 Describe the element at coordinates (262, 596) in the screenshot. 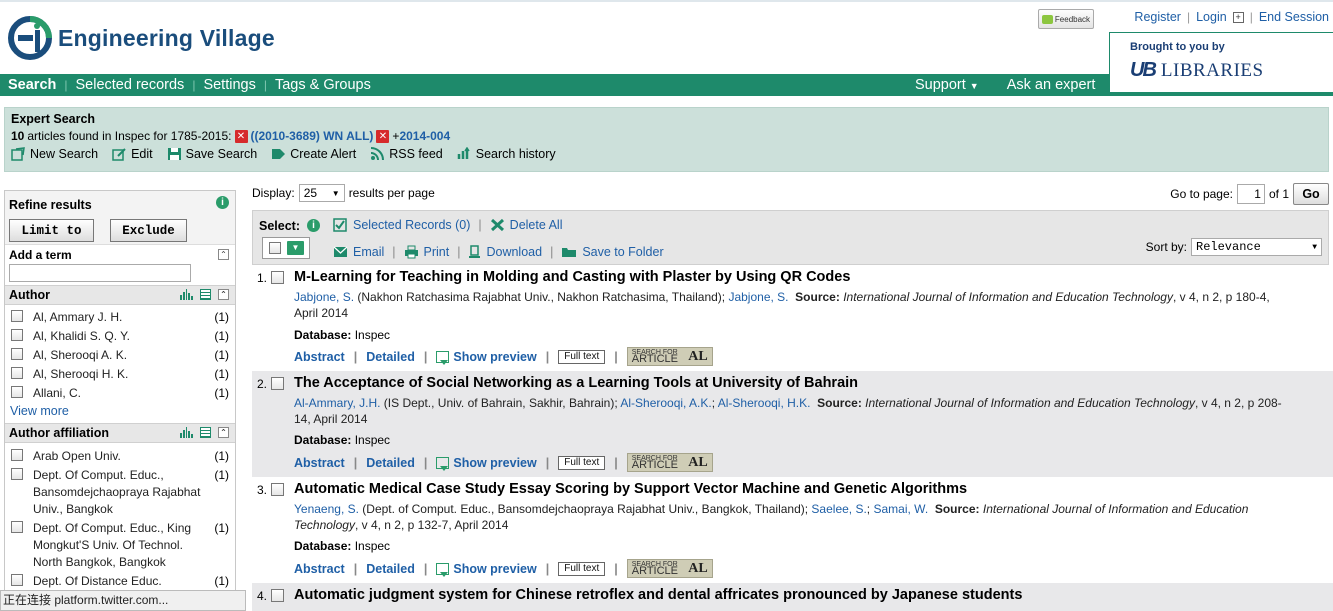

I see `result-number: 4.` at that location.